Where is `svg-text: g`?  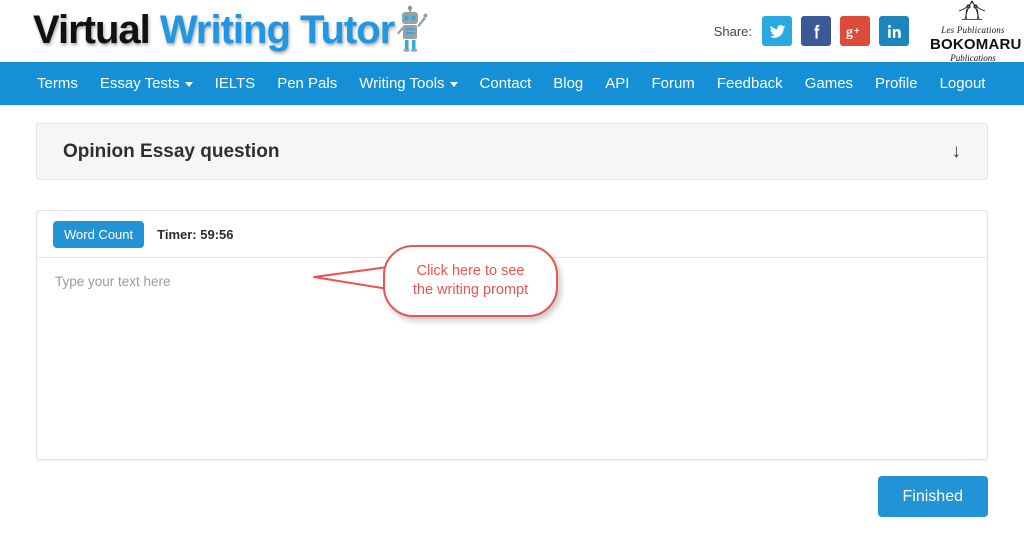
svg-text: g is located at coordinates (849, 32).